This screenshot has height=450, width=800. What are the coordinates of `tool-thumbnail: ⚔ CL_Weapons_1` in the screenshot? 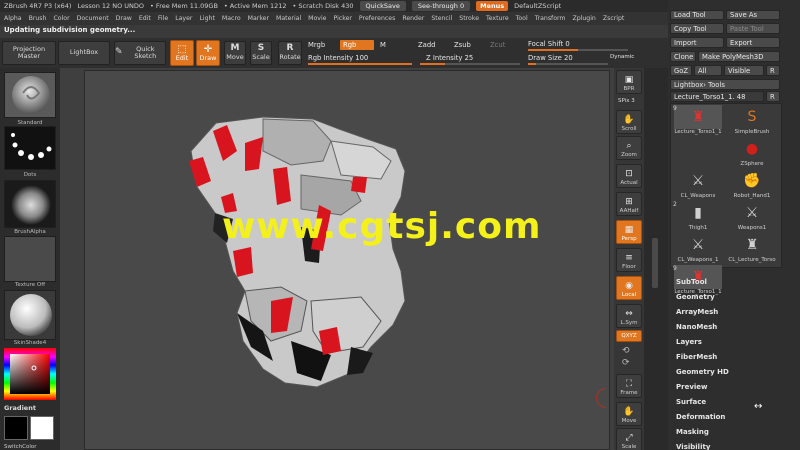 It's located at (698, 251).